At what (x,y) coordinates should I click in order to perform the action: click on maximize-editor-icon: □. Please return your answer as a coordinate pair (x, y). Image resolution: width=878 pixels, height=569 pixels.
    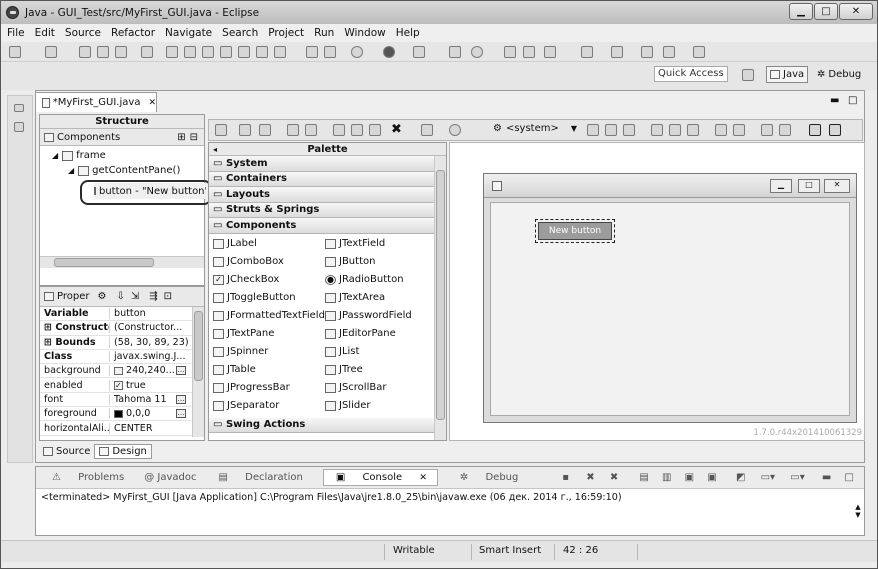
    Looking at the image, I should click on (852, 100).